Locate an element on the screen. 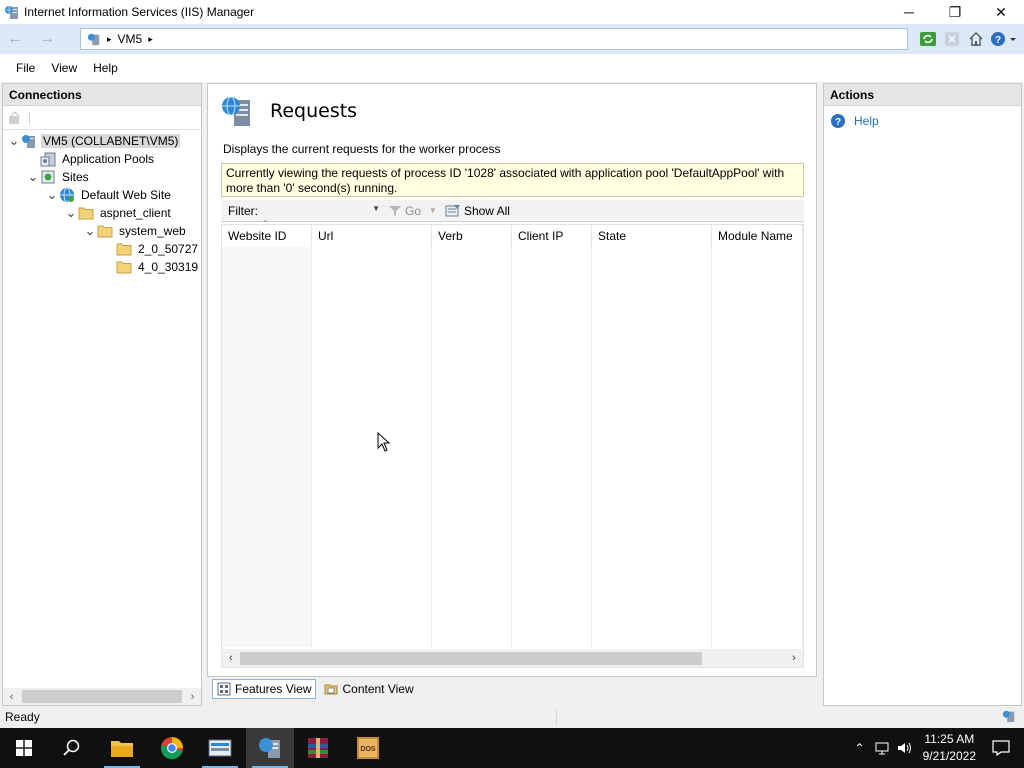  refresh-icon is located at coordinates (928, 39).